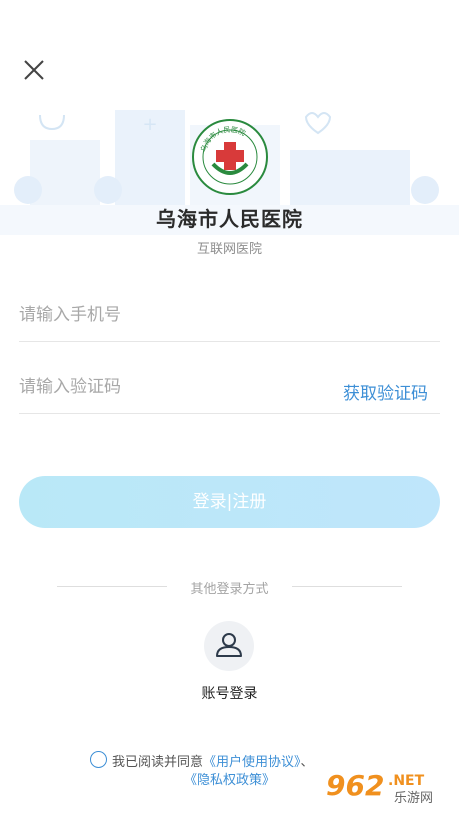  I want to click on other-login-divider: 其他登录方式, so click(229, 587).